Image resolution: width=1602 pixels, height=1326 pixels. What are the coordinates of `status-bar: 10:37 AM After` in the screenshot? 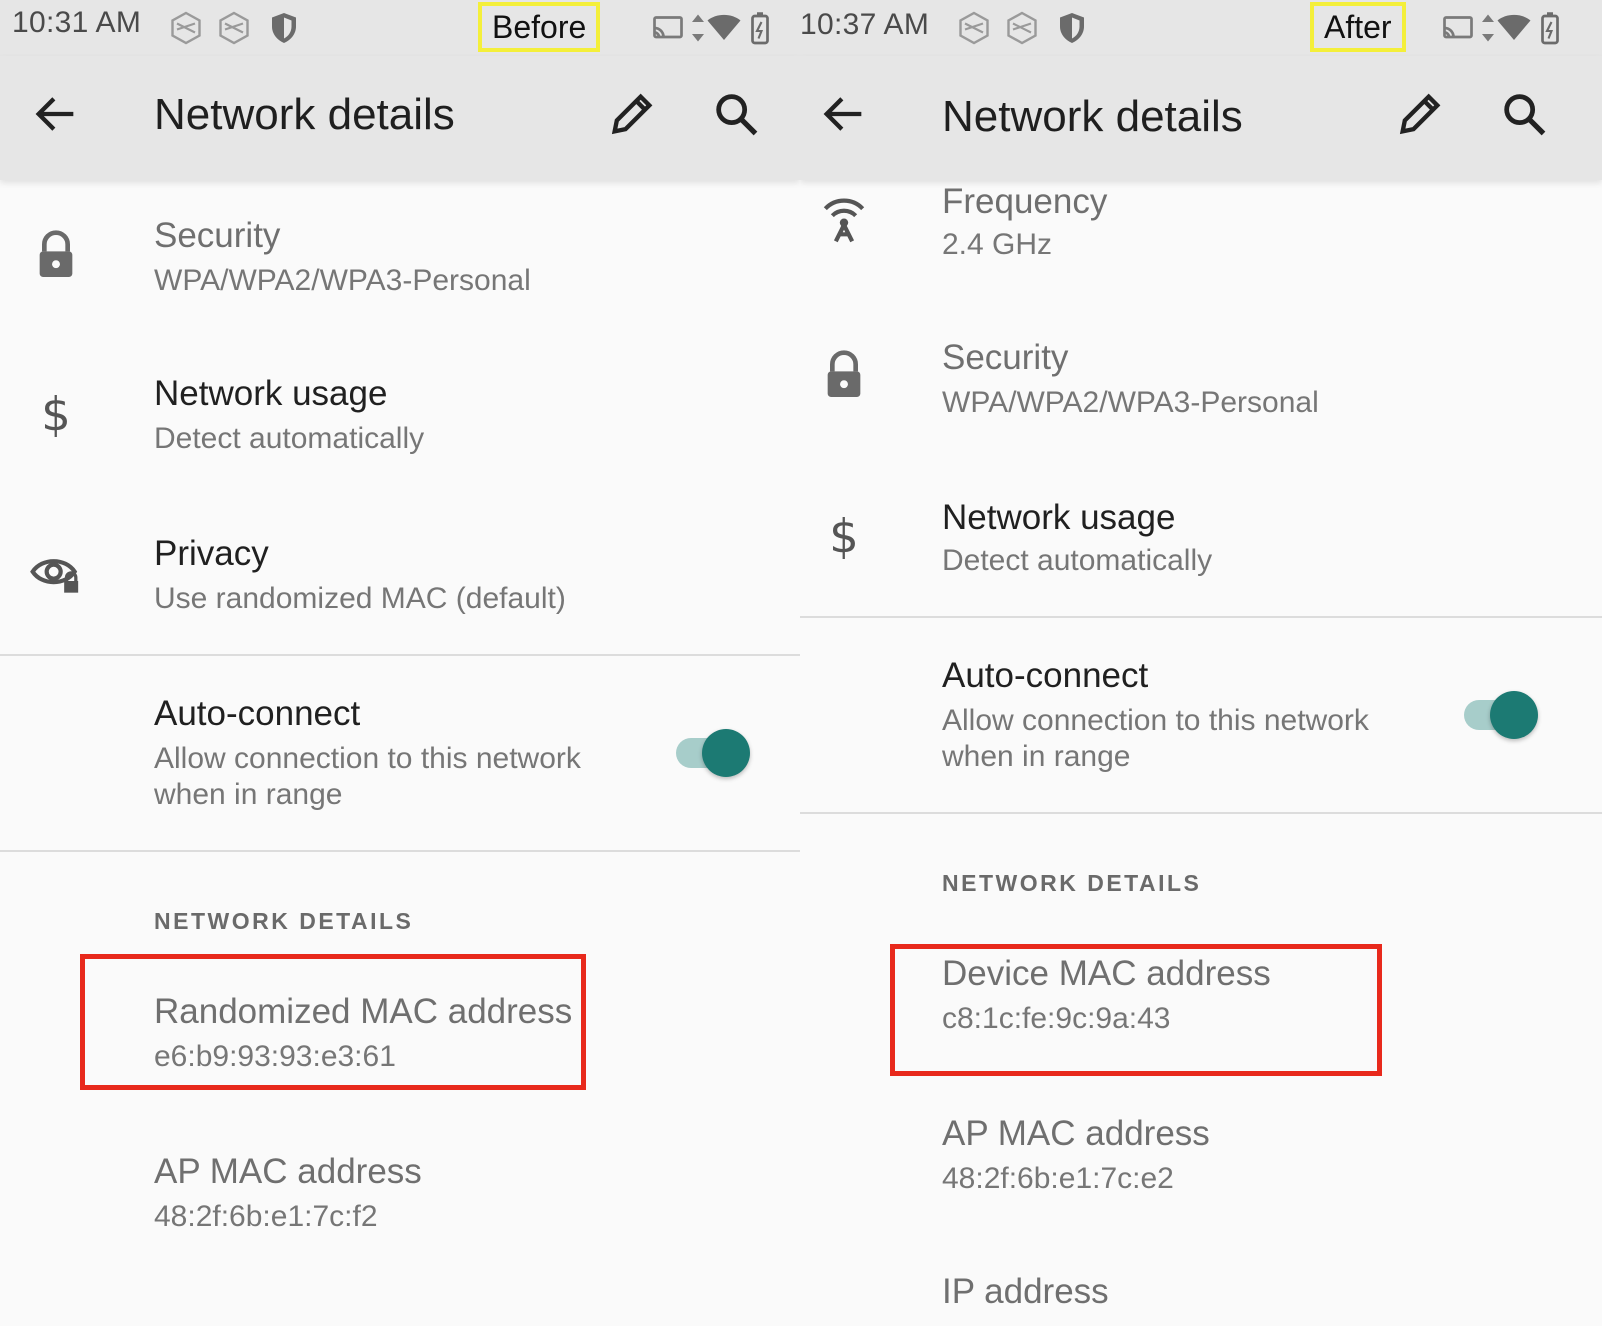 It's located at (1201, 28).